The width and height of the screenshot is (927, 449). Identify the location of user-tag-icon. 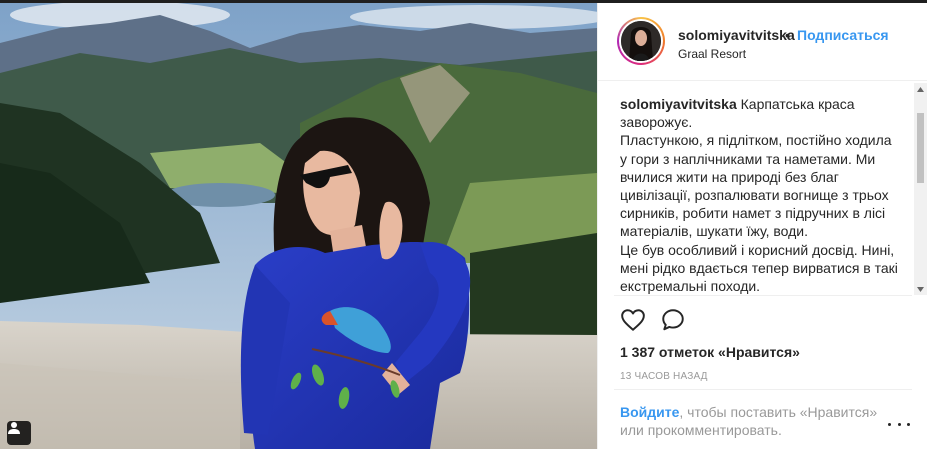
(19, 433).